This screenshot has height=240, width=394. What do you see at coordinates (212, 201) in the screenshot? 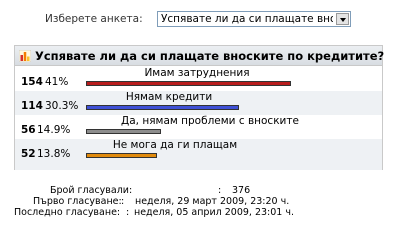
I see `first-vote-date: неделя, 29 март 2009, 23:20 ч.` at bounding box center [212, 201].